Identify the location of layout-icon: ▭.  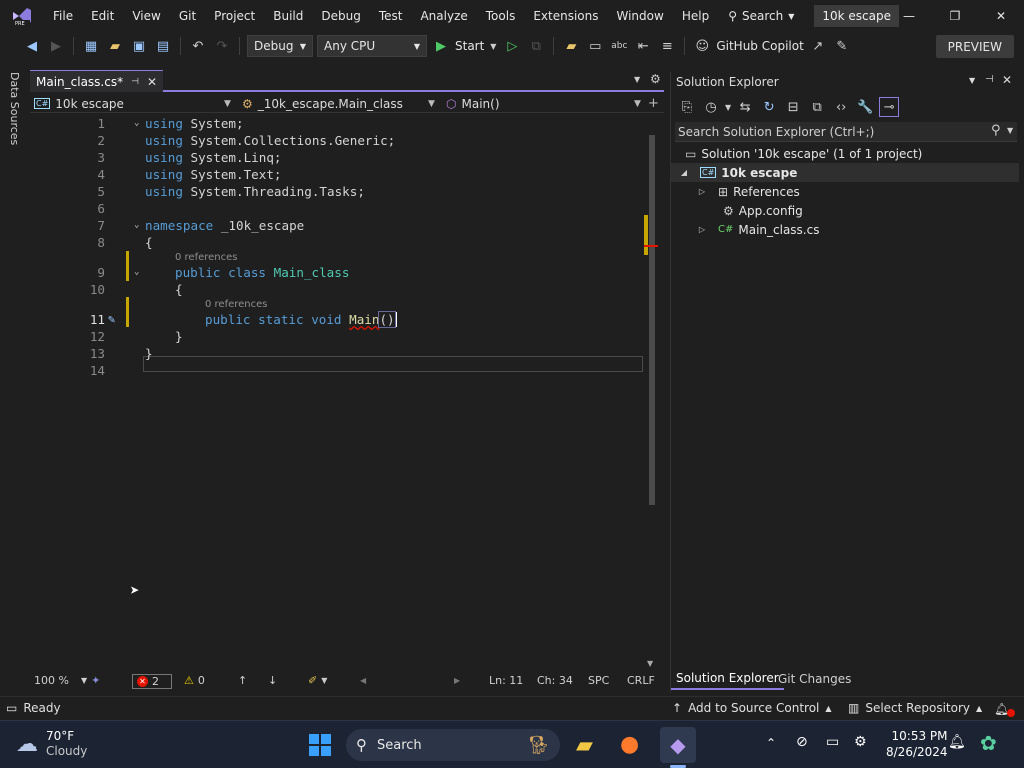
(595, 46).